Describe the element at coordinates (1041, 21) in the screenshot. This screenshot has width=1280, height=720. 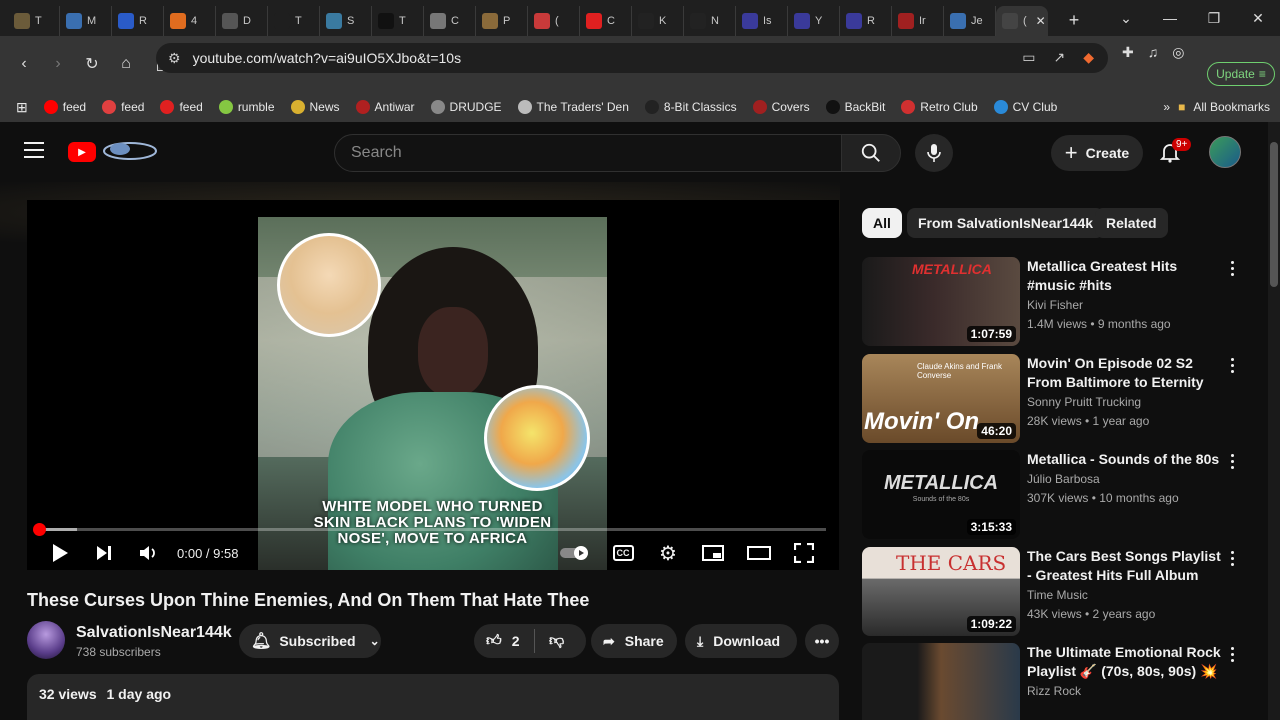
I see `tab-close-icon: ✕` at that location.